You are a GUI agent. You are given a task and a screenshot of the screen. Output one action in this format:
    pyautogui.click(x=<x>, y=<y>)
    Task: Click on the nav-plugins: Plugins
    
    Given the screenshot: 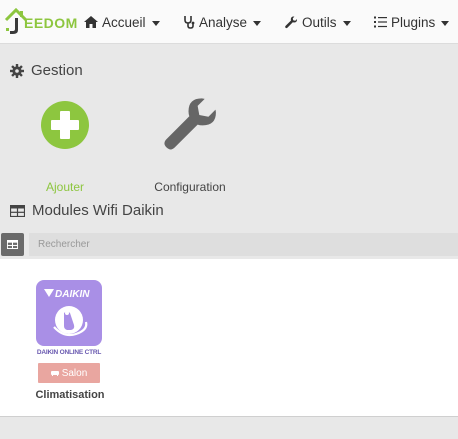 What is the action you would take?
    pyautogui.click(x=412, y=22)
    